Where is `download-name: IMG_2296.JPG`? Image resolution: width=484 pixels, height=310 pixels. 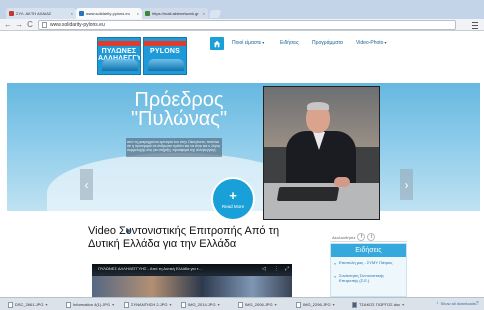
download-name: IMG_2296.JPG is located at coordinates (317, 304).